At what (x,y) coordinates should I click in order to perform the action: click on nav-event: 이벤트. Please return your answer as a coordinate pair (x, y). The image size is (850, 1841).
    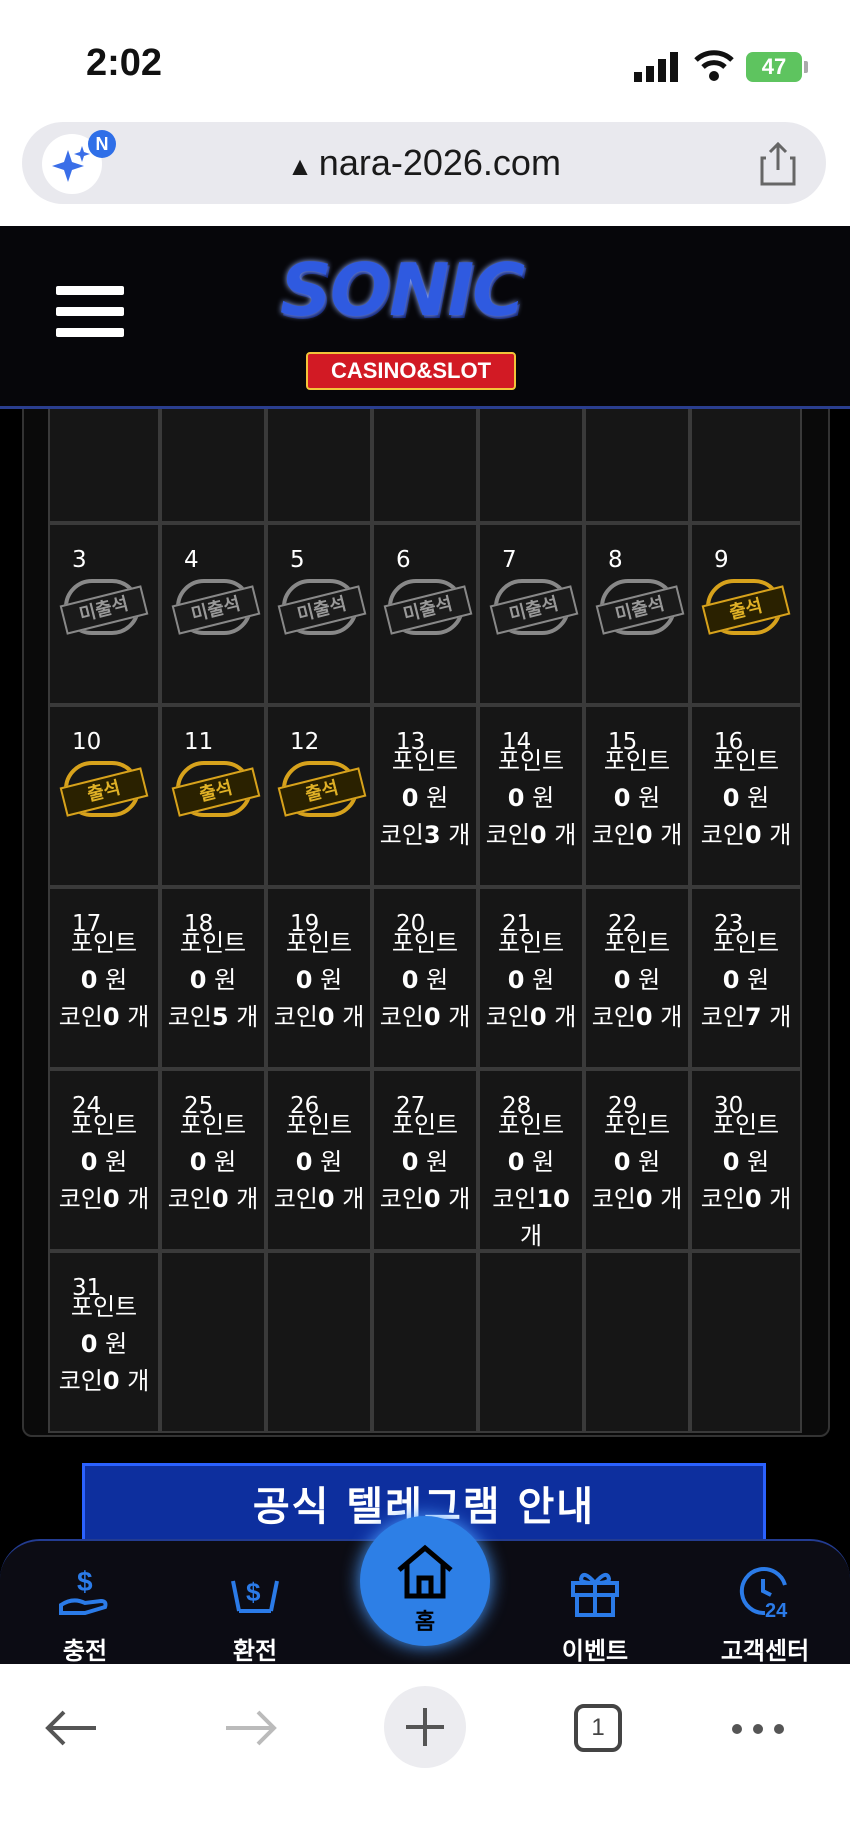
    Looking at the image, I should click on (595, 1613).